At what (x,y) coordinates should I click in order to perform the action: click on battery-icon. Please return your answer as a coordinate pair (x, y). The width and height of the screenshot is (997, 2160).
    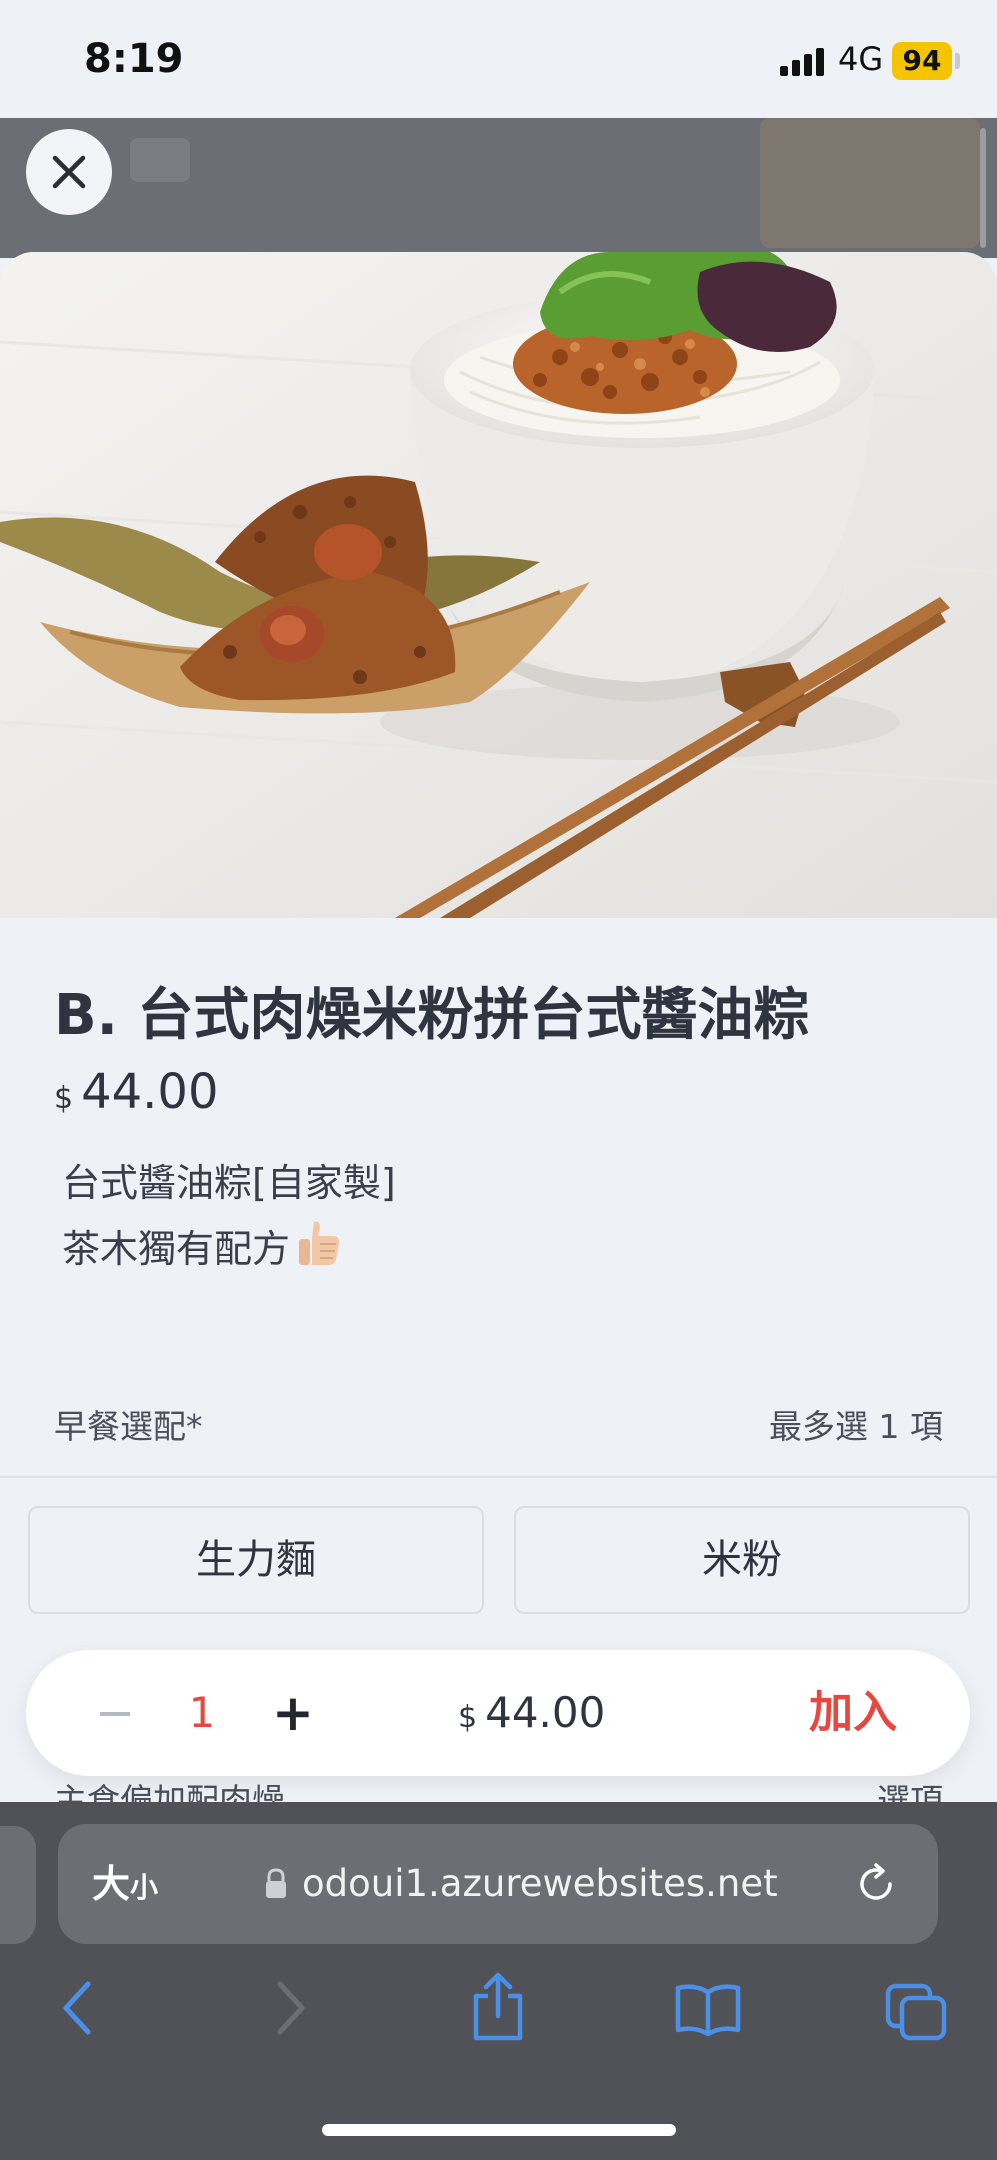
    Looking at the image, I should click on (957, 61).